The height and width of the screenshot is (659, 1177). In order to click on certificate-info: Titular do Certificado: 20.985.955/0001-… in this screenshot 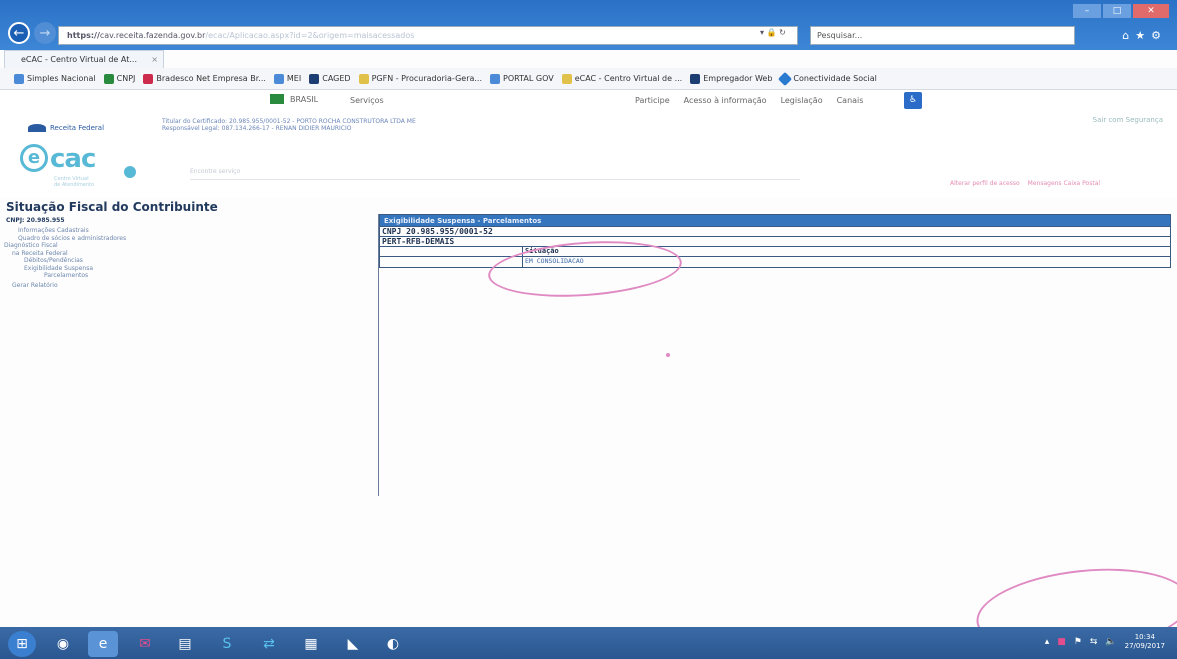, I will do `click(289, 125)`.